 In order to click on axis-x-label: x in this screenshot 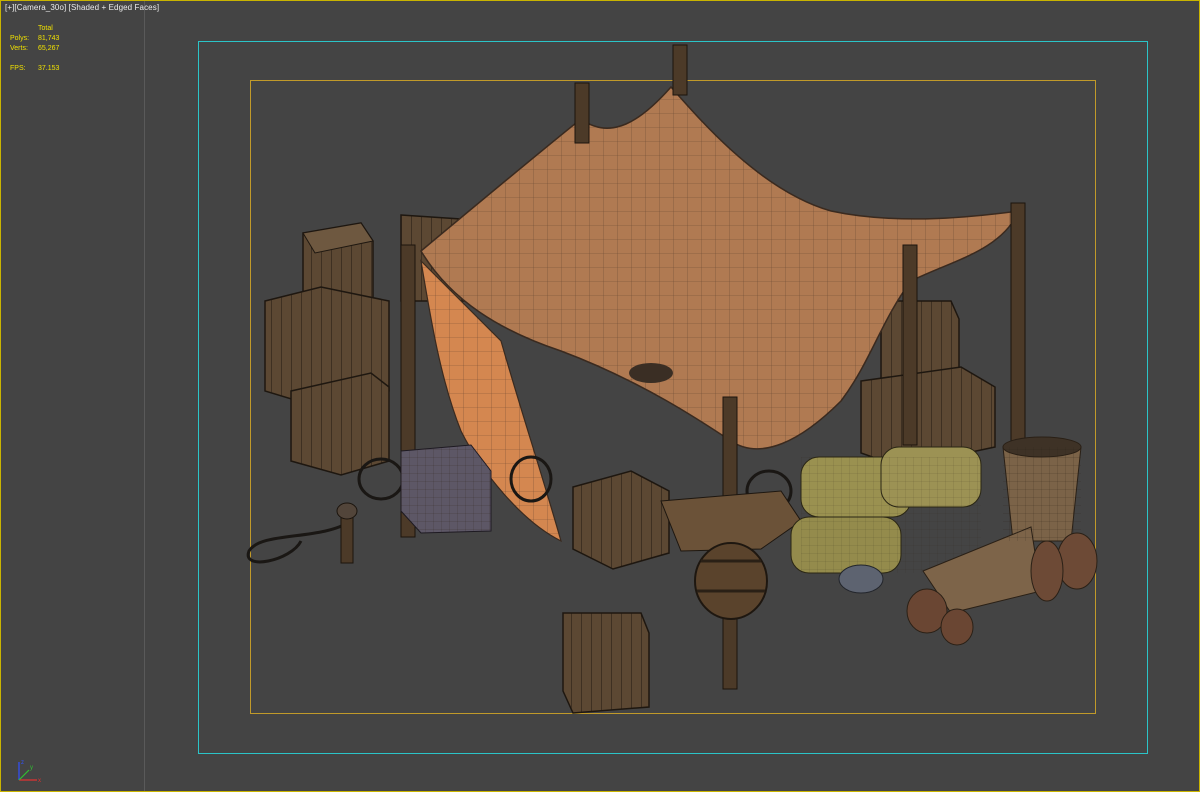, I will do `click(39, 781)`.